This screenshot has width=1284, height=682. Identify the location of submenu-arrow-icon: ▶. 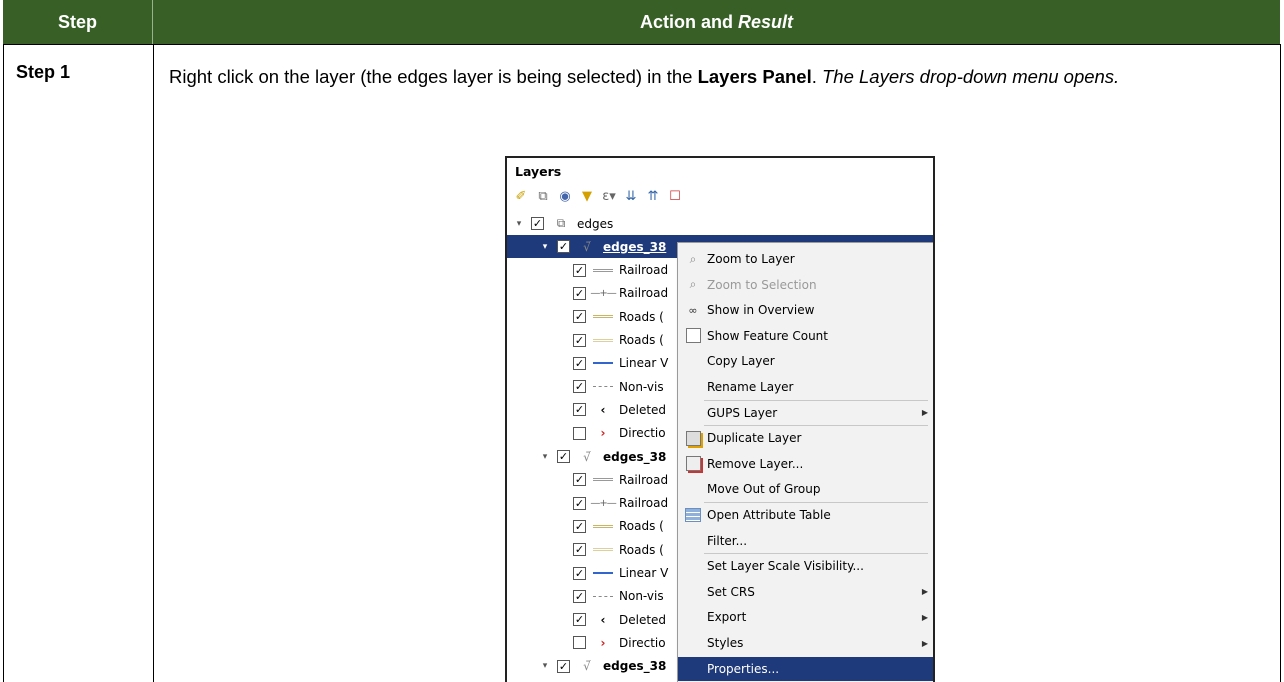
(924, 413).